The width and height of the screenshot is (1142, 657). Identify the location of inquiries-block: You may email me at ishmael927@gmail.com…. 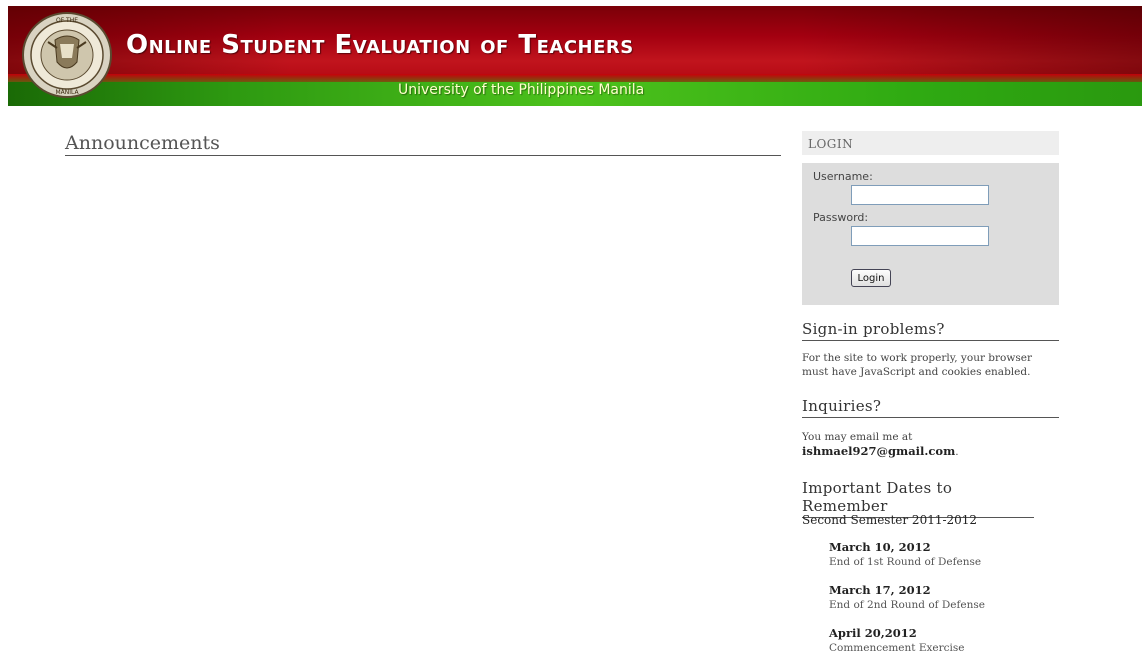
(930, 444).